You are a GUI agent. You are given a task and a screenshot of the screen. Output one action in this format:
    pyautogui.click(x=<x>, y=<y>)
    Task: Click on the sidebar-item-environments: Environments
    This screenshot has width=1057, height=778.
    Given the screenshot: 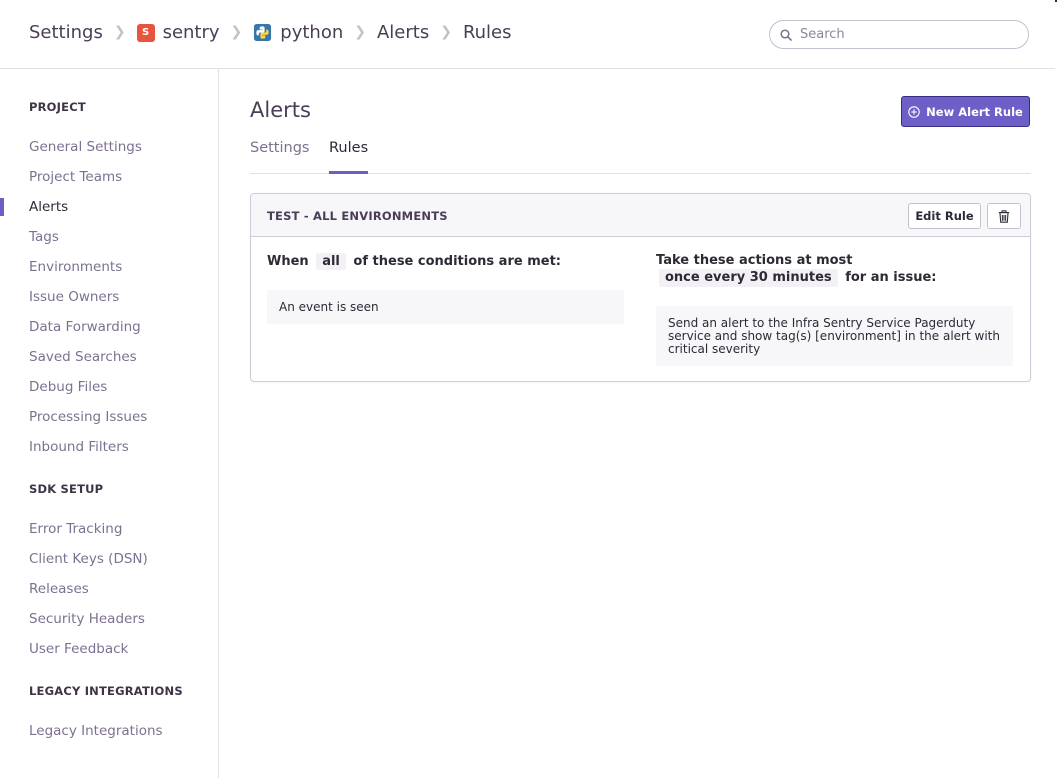 What is the action you would take?
    pyautogui.click(x=75, y=267)
    